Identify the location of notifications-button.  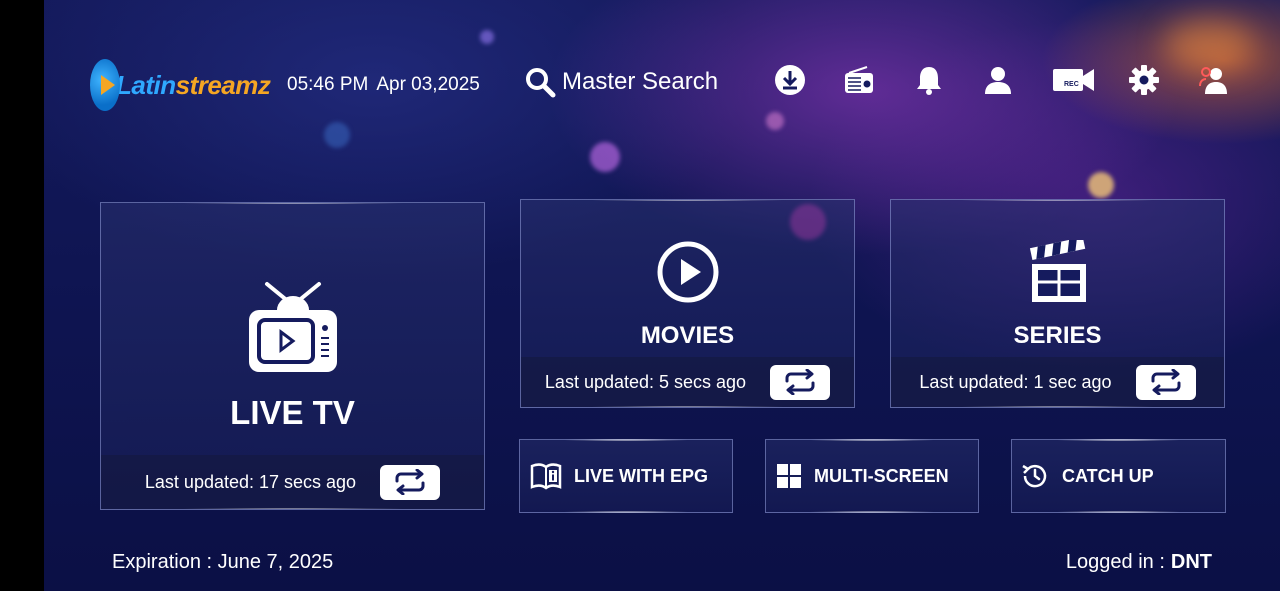
(929, 80).